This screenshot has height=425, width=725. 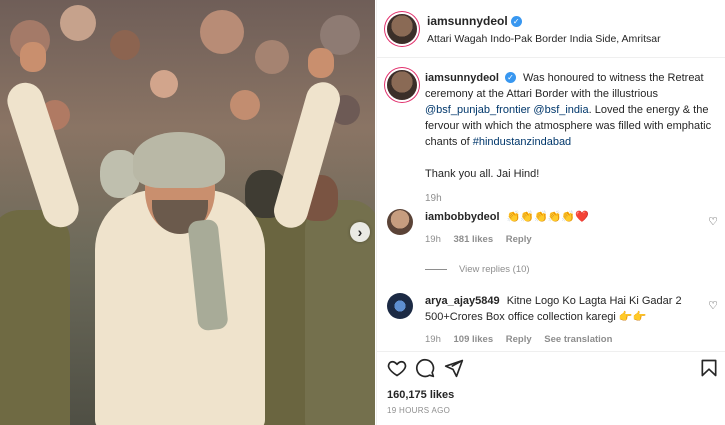 I want to click on author-avatar, so click(x=402, y=28).